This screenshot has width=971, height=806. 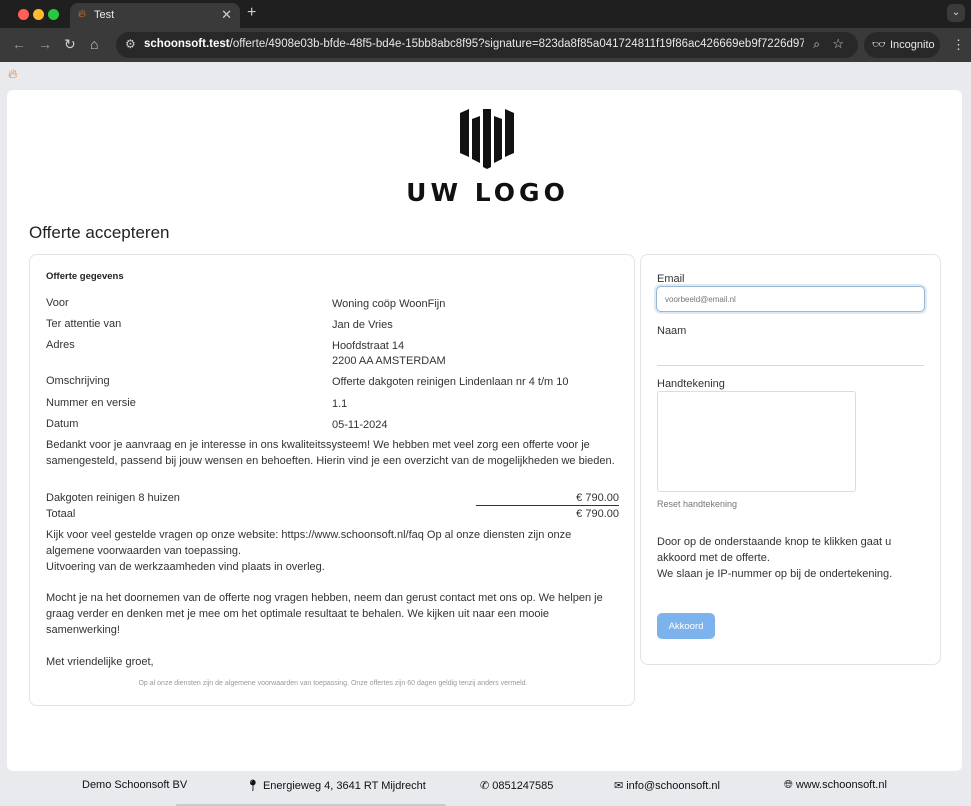 I want to click on total-divider, so click(x=547, y=505).